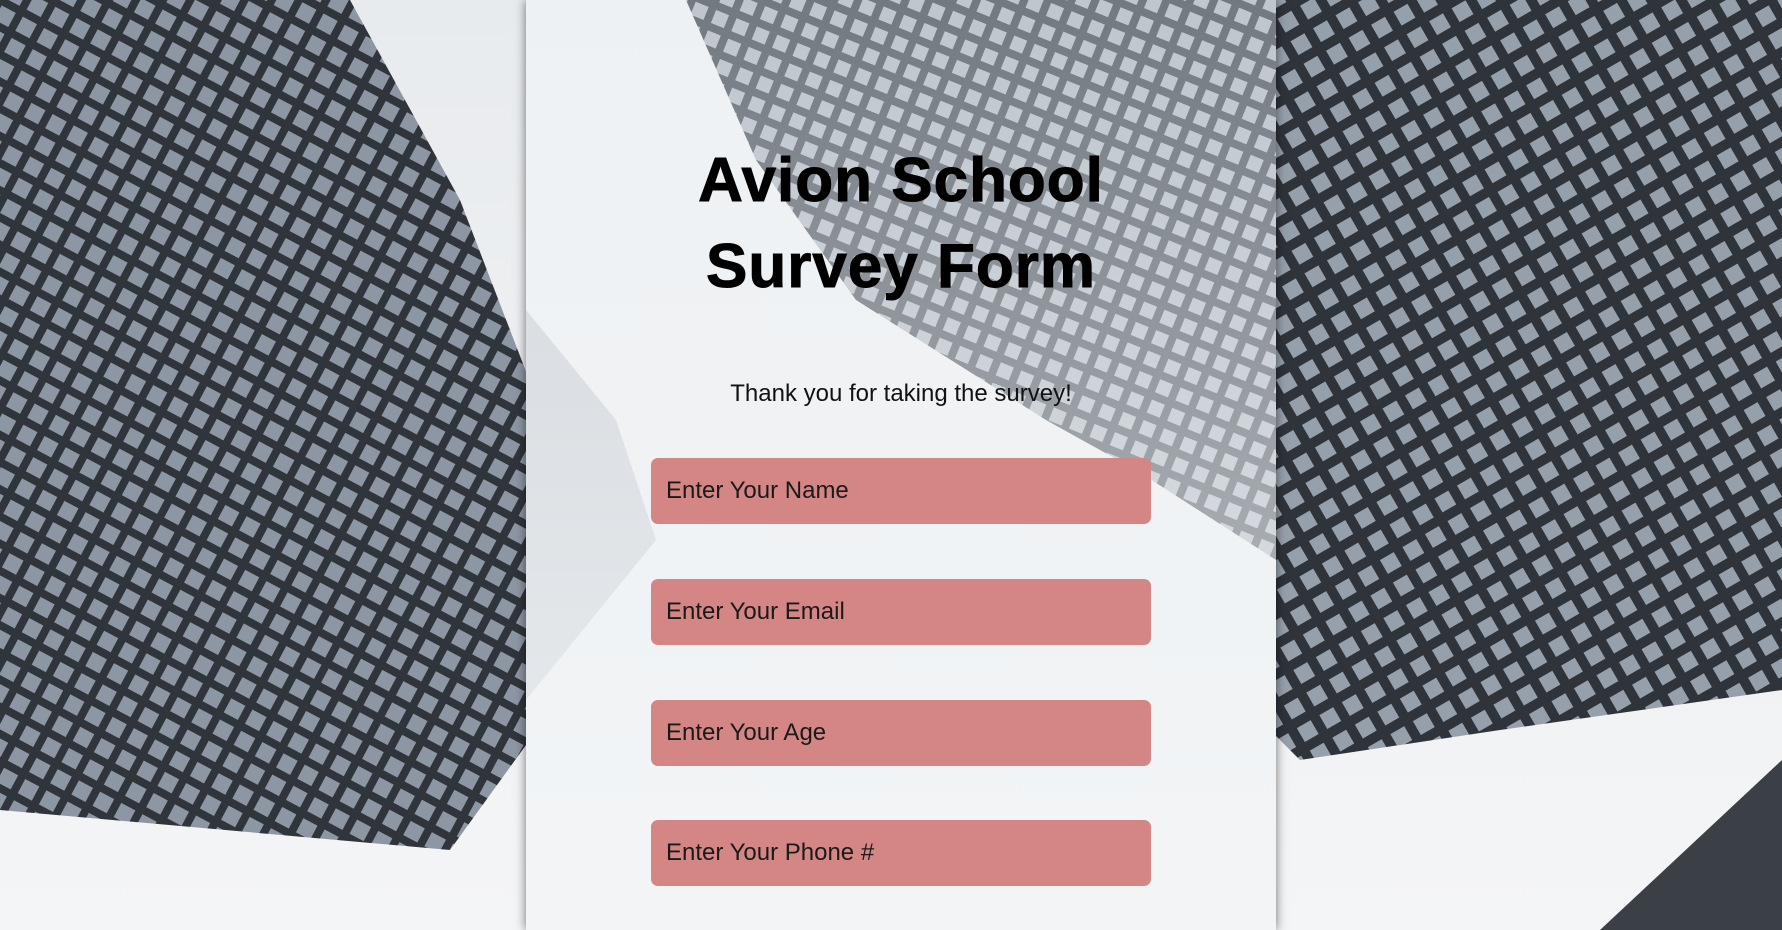 This screenshot has height=930, width=1782. Describe the element at coordinates (901, 853) in the screenshot. I see `phone-input` at that location.